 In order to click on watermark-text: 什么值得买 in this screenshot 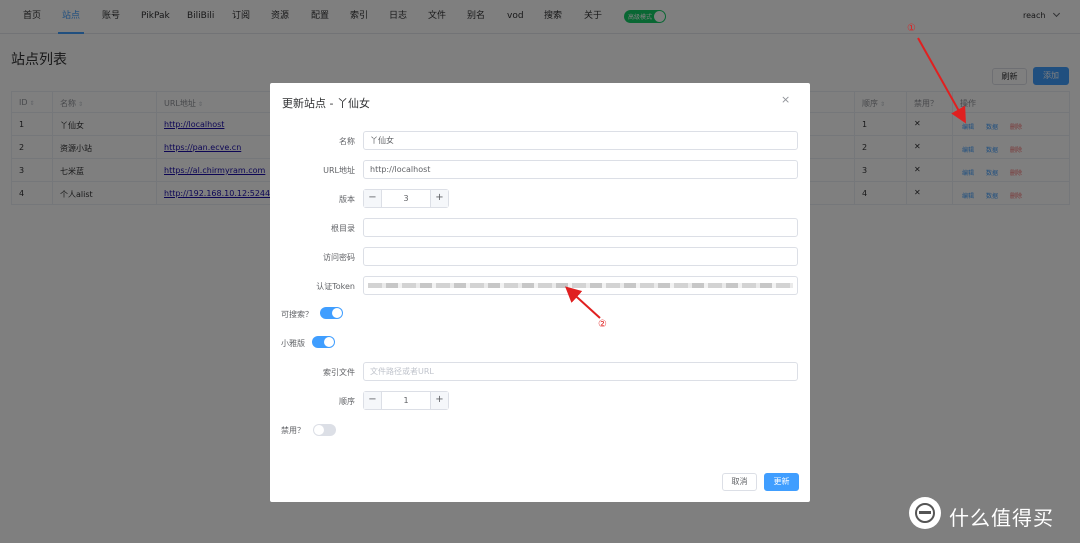, I will do `click(1001, 518)`.